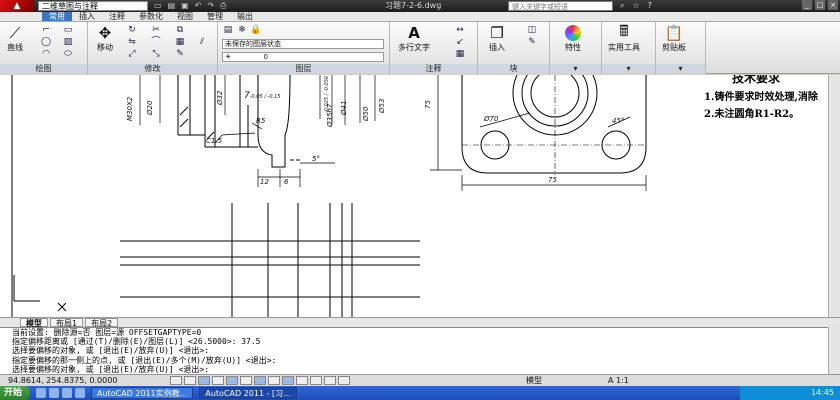 This screenshot has height=400, width=840. Describe the element at coordinates (223, 6) in the screenshot. I see `print-icon: ⎙` at that location.